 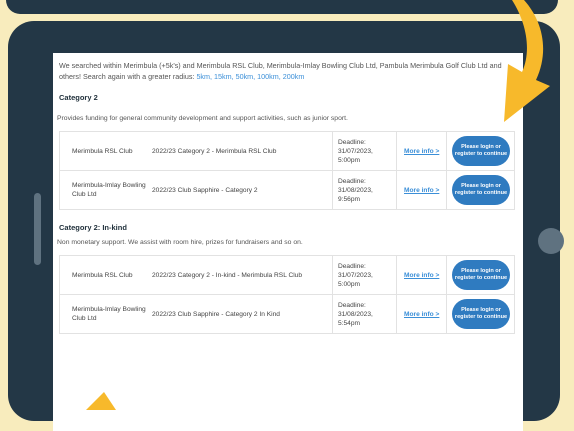 What do you see at coordinates (78, 97) in the screenshot?
I see `category-title: Category 2` at bounding box center [78, 97].